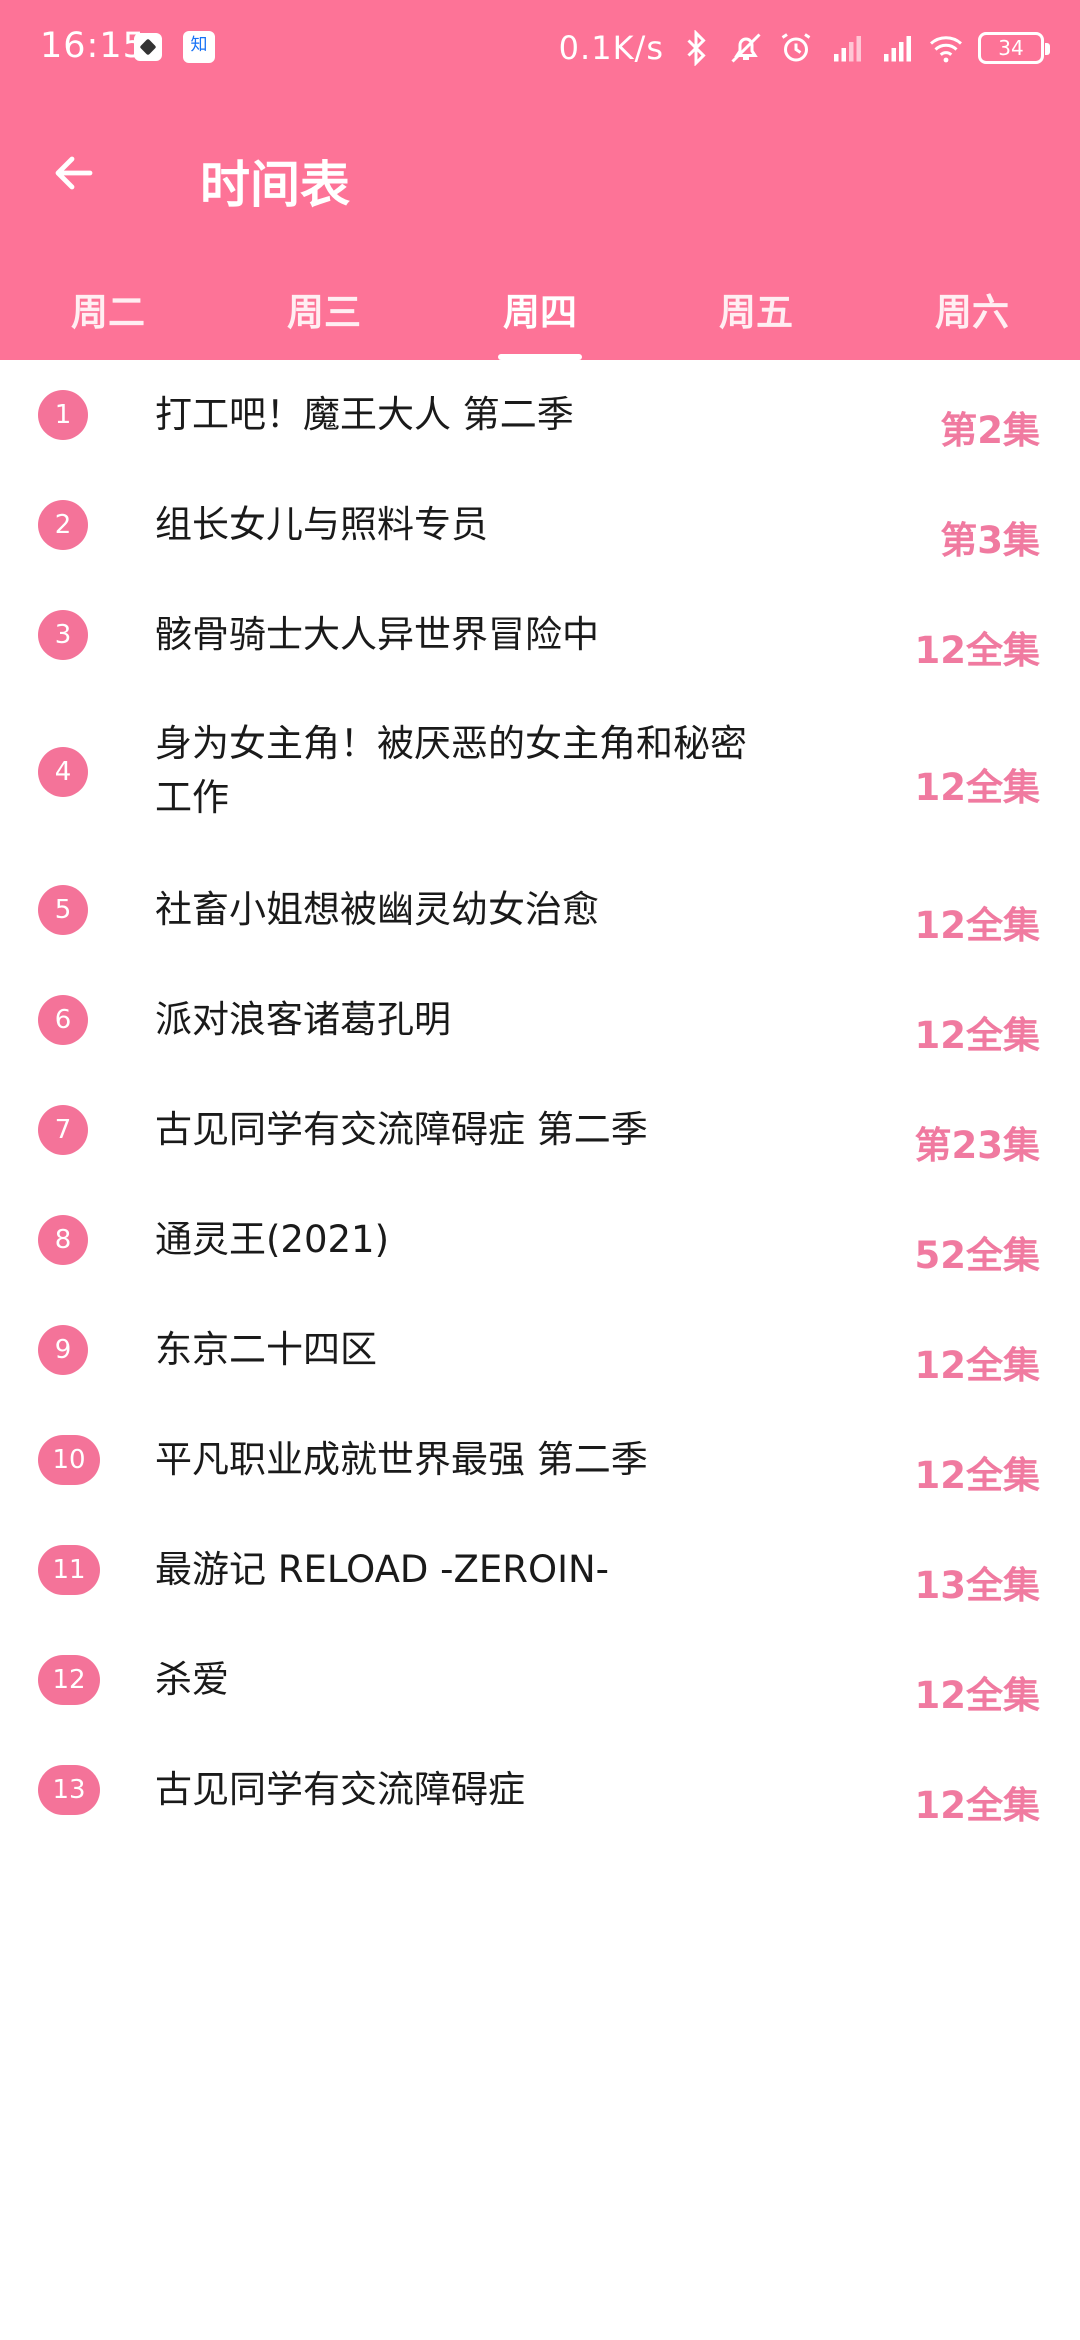  Describe the element at coordinates (401, 1459) in the screenshot. I see `anime-title: 平凡职业成就世界最强 第二季` at that location.